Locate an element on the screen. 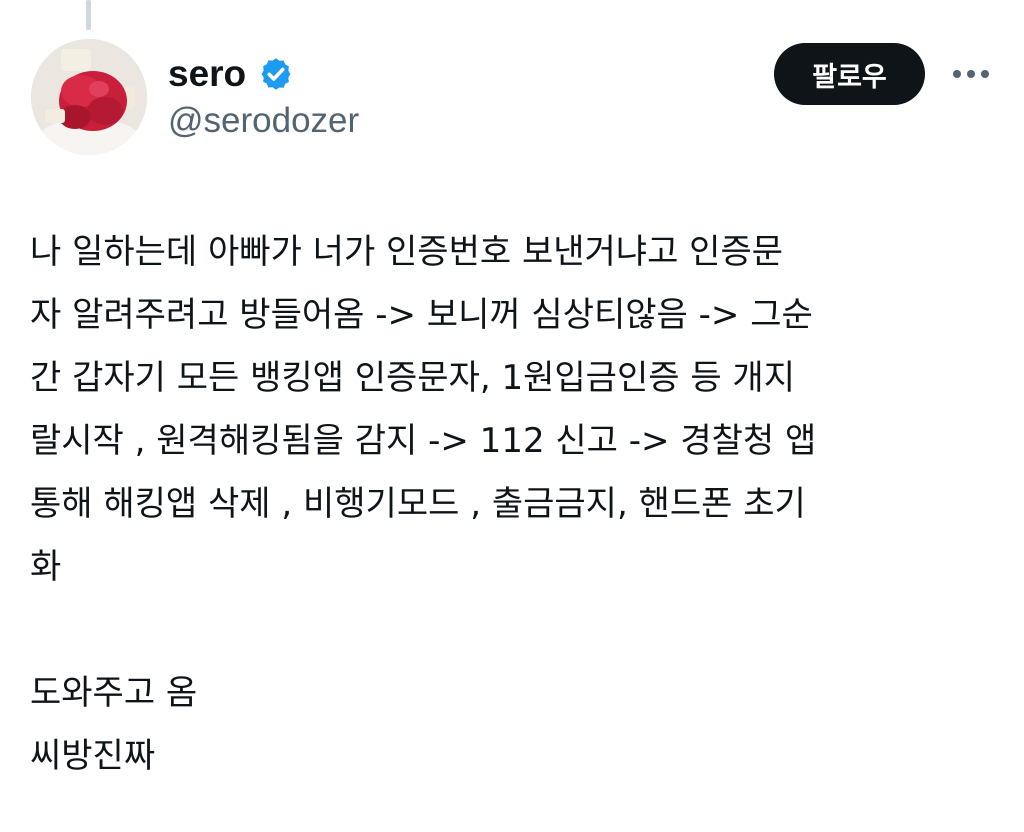  avatar-photo is located at coordinates (89, 97).